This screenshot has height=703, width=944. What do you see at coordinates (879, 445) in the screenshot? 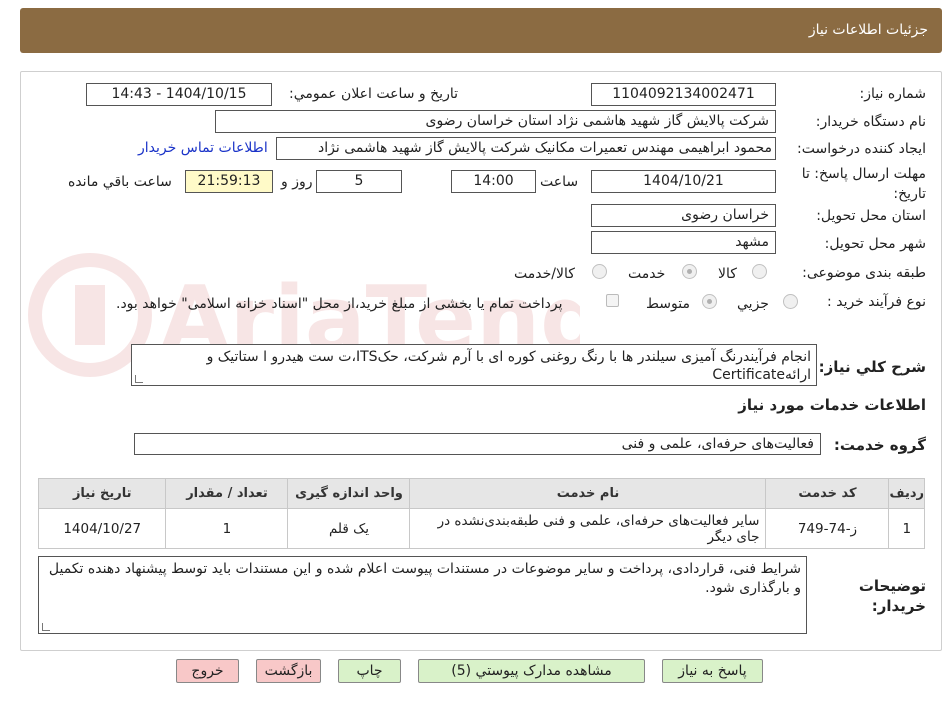
I see `service-group-label: گروه خدمت:` at bounding box center [879, 445].